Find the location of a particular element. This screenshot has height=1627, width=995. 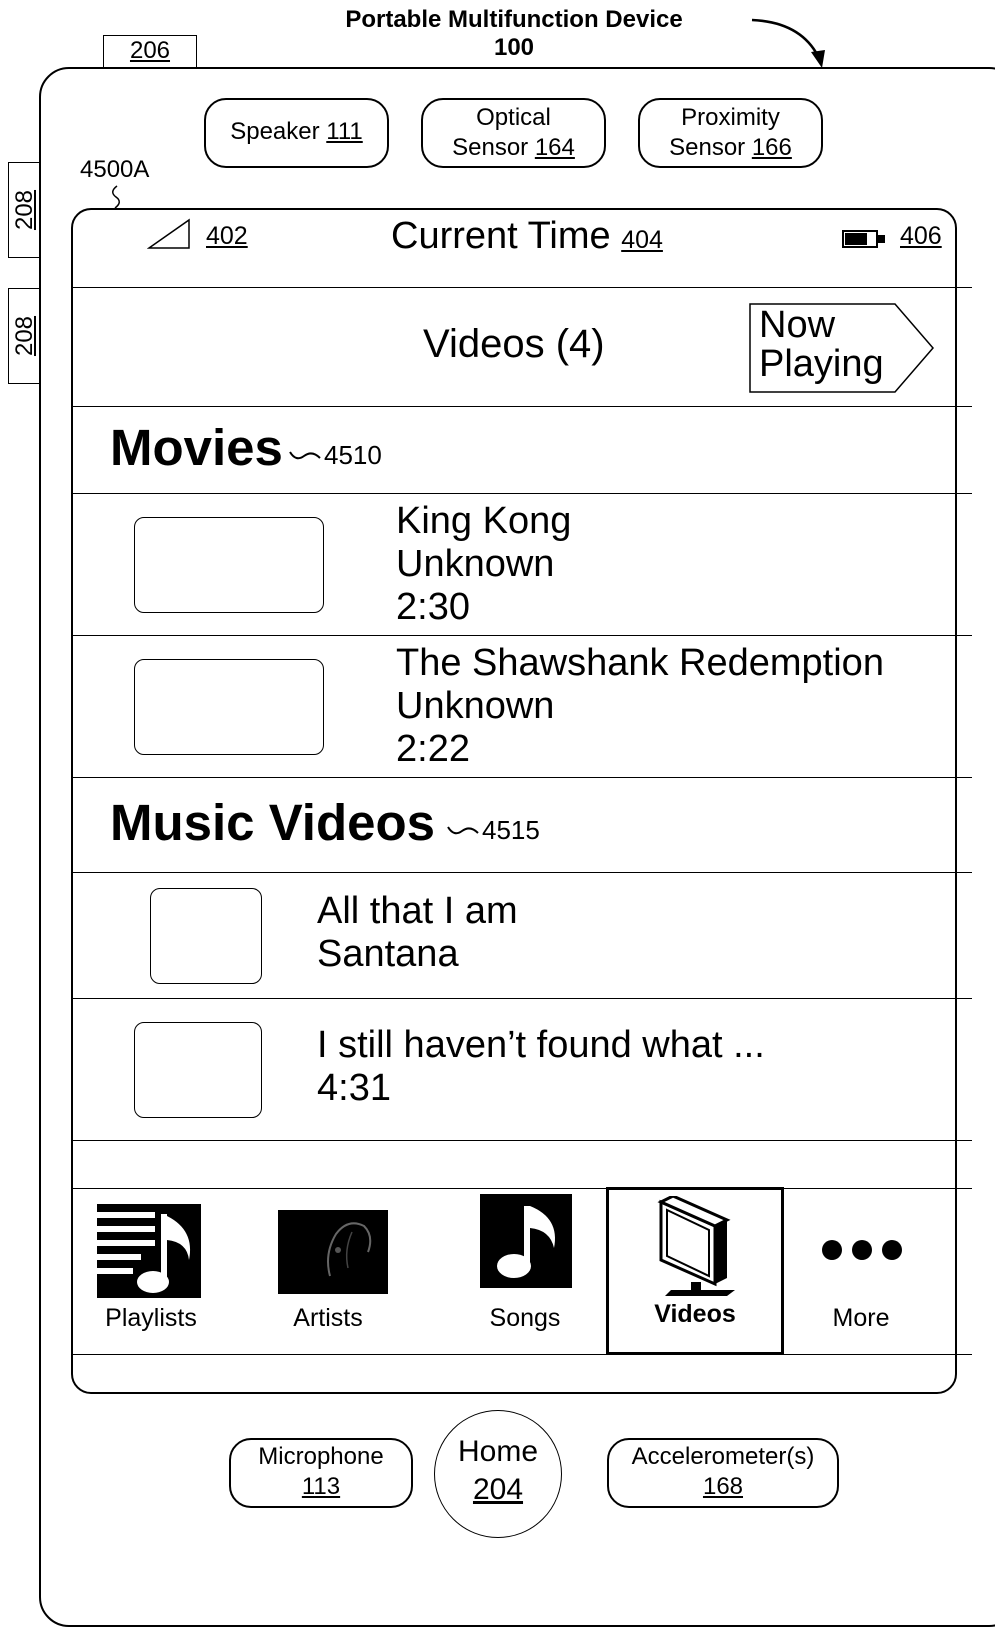

tab-videos-label: Videos is located at coordinates (695, 1314).